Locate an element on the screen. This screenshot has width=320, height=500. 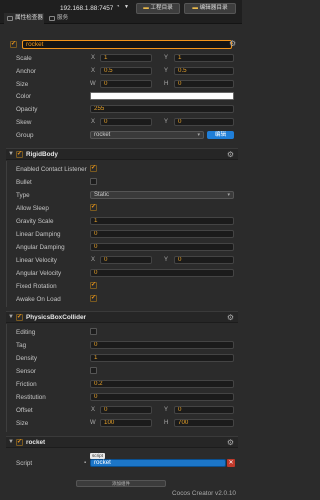
tab-inspector: 属性检查器 is located at coordinates (24, 18).